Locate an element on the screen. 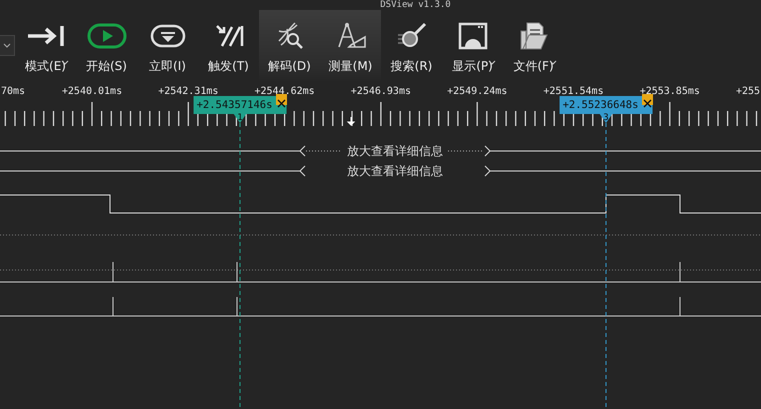 The width and height of the screenshot is (761, 409). cursor-number: 3 is located at coordinates (606, 118).